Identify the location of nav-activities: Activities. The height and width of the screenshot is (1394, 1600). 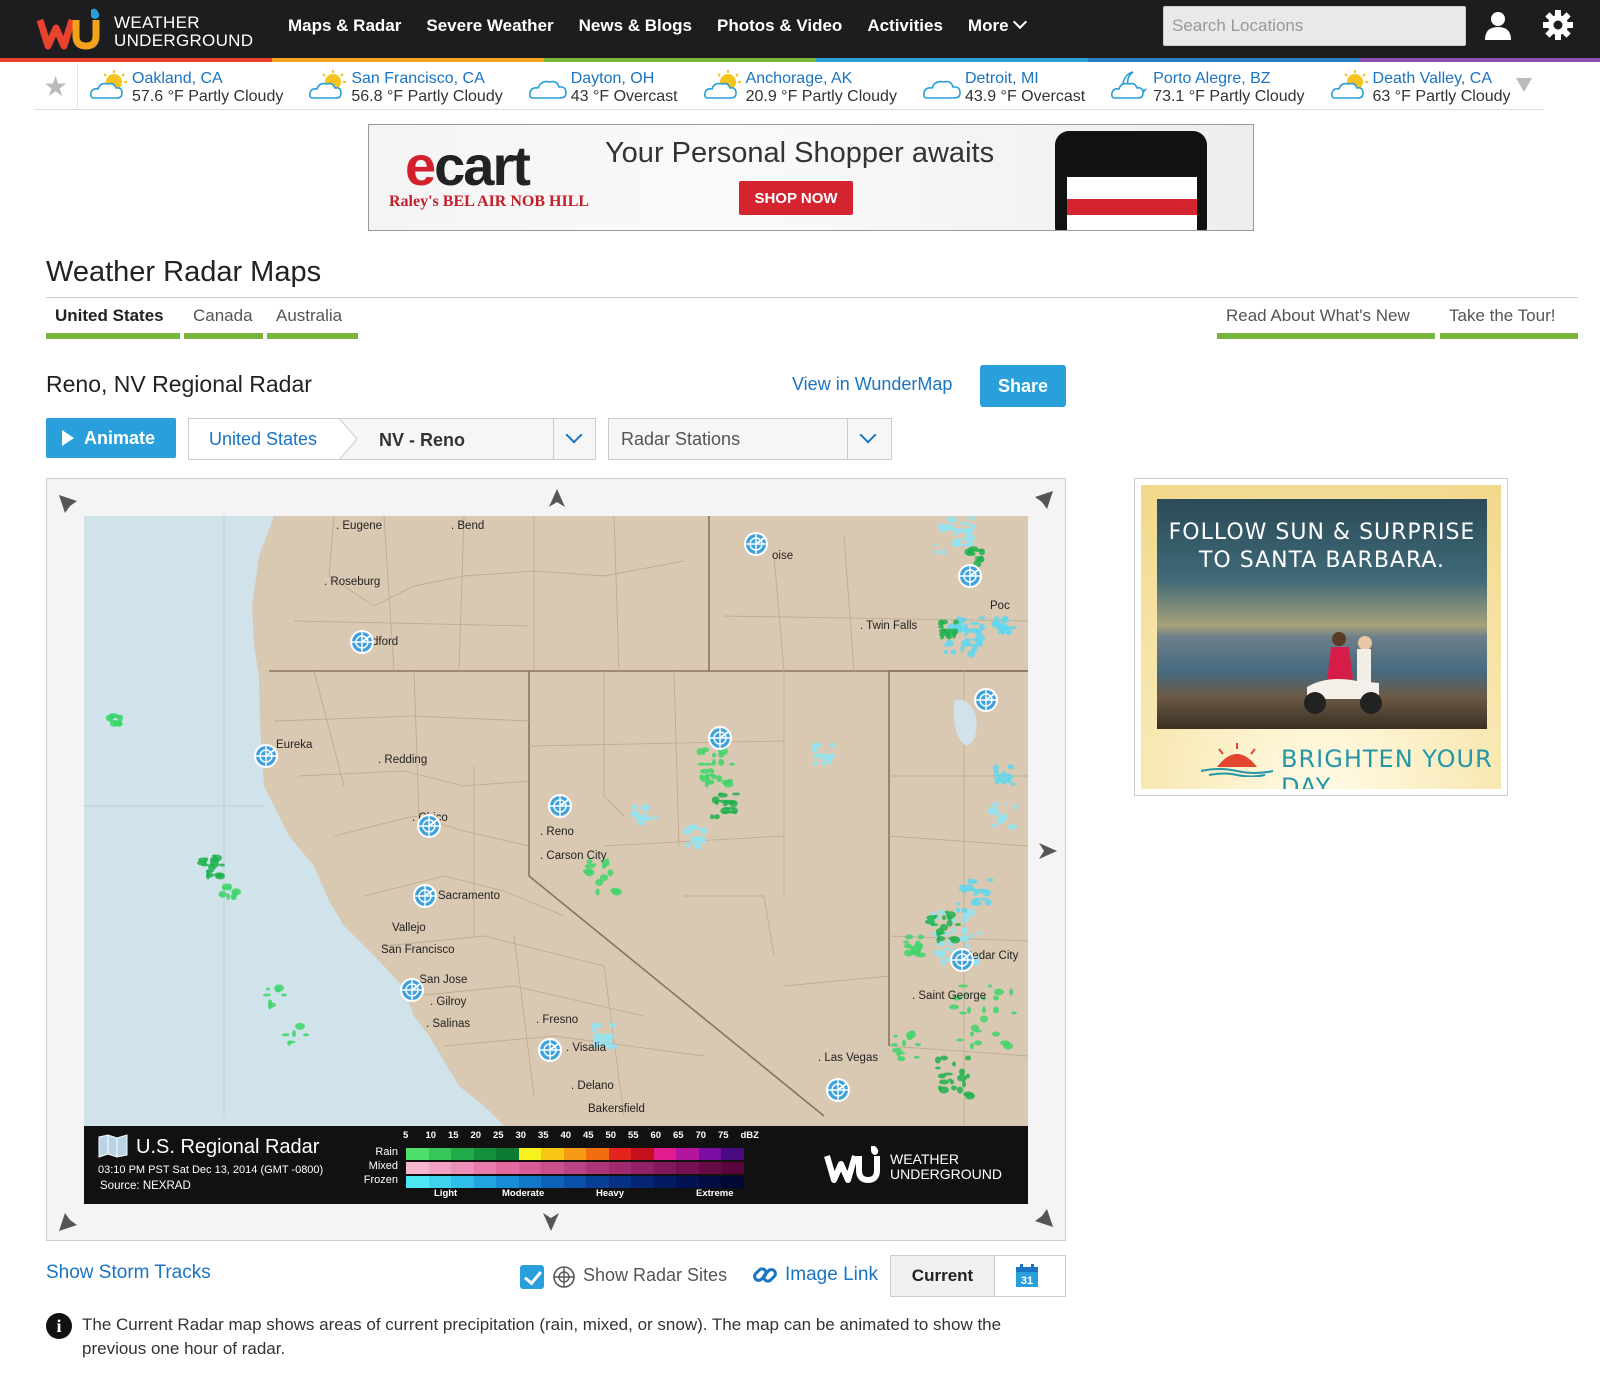
(905, 26).